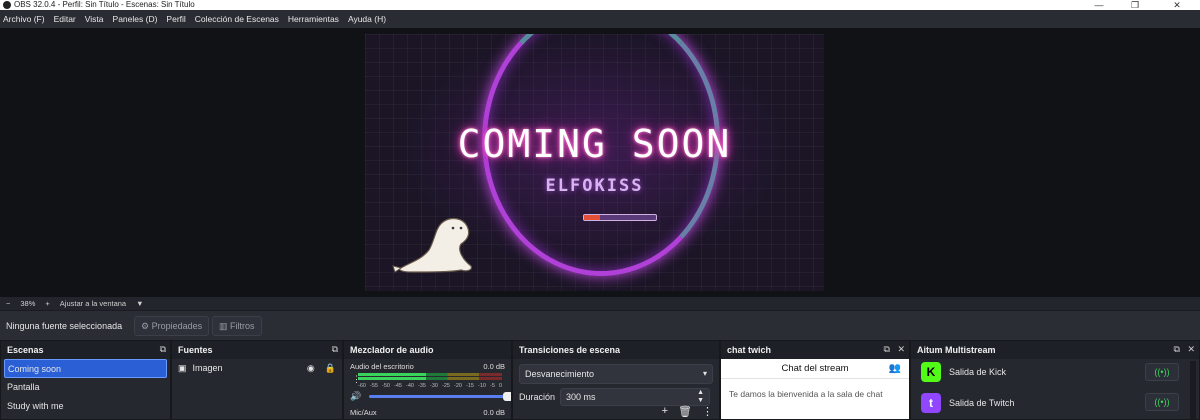 Image resolution: width=1200 pixels, height=420 pixels. What do you see at coordinates (895, 349) in the screenshot?
I see `dock-controls: ⧉ ✕` at bounding box center [895, 349].